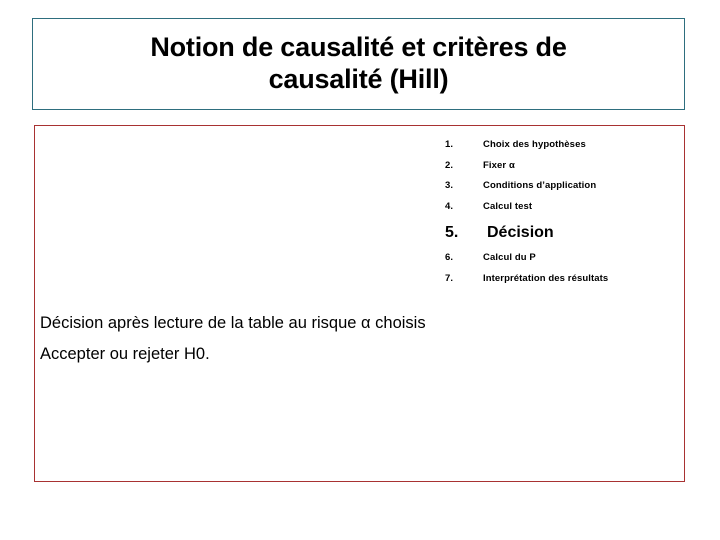 This screenshot has width=720, height=540. What do you see at coordinates (452, 232) in the screenshot?
I see `list-item-number: 5.` at bounding box center [452, 232].